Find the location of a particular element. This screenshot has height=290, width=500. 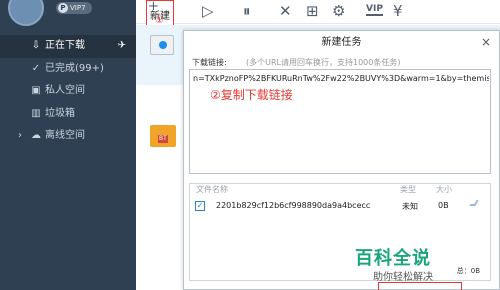

sidebar-item-completed: ✓ 已完成(99+) is located at coordinates (68, 69).